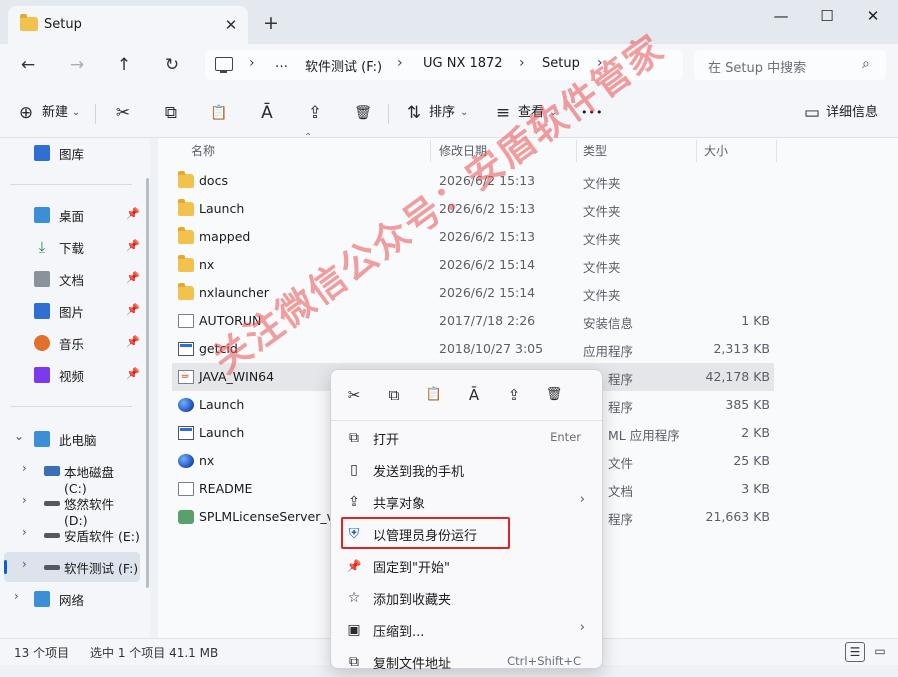  What do you see at coordinates (514, 395) in the screenshot?
I see `share-icon: ⇪` at bounding box center [514, 395].